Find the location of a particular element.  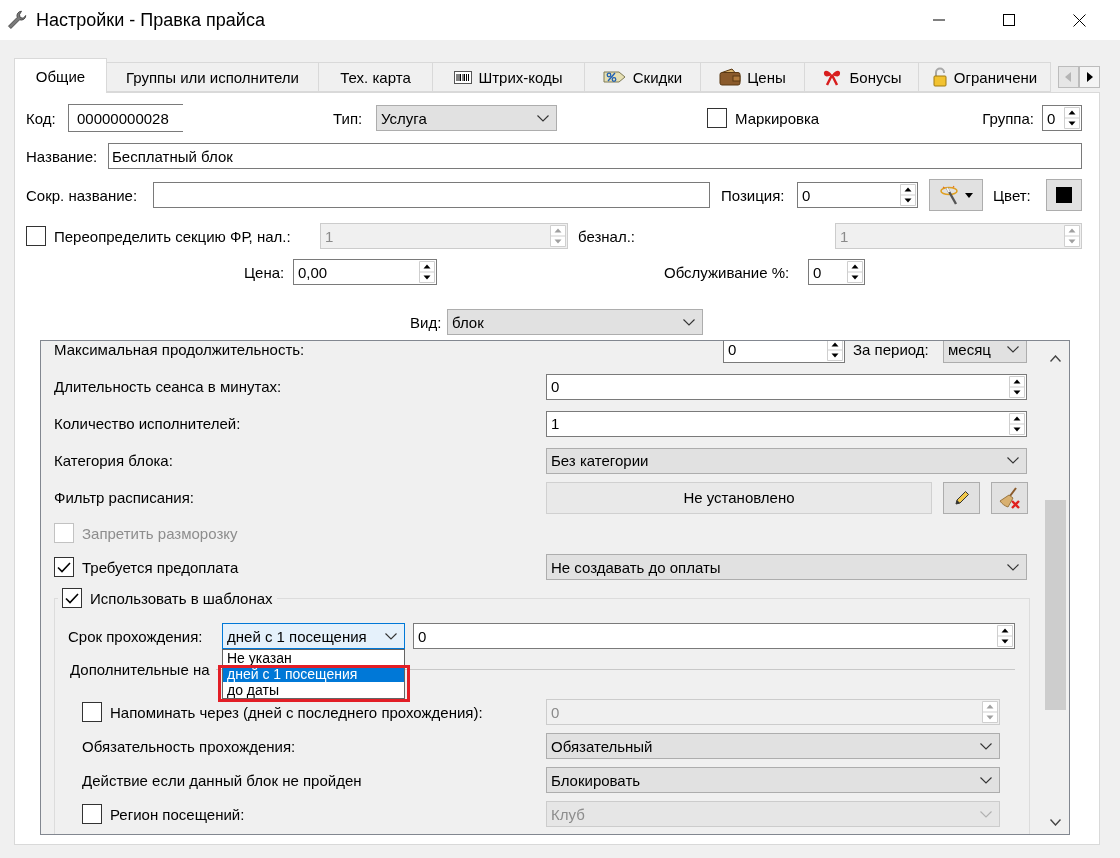

tab: Группы или исполнители is located at coordinates (212, 77).